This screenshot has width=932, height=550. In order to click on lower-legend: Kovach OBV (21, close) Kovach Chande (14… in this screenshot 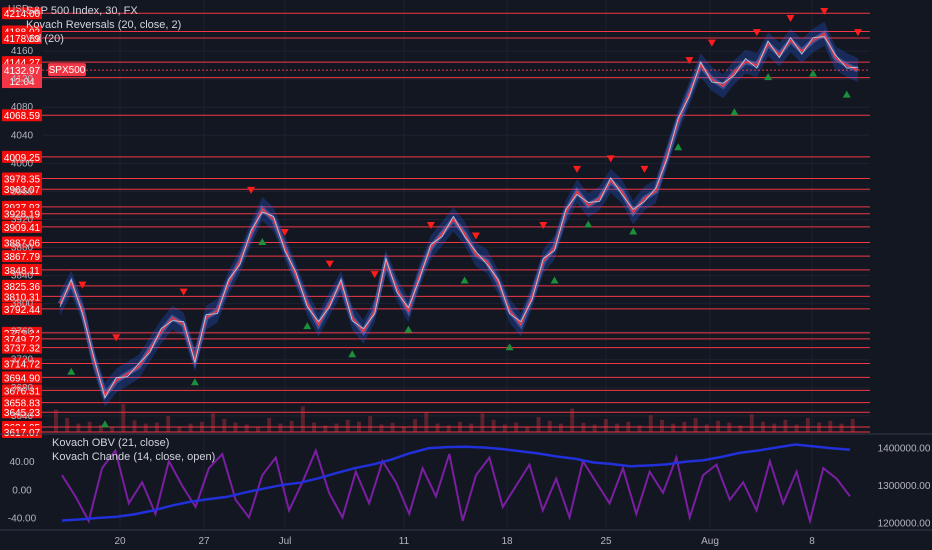, I will do `click(133, 450)`.